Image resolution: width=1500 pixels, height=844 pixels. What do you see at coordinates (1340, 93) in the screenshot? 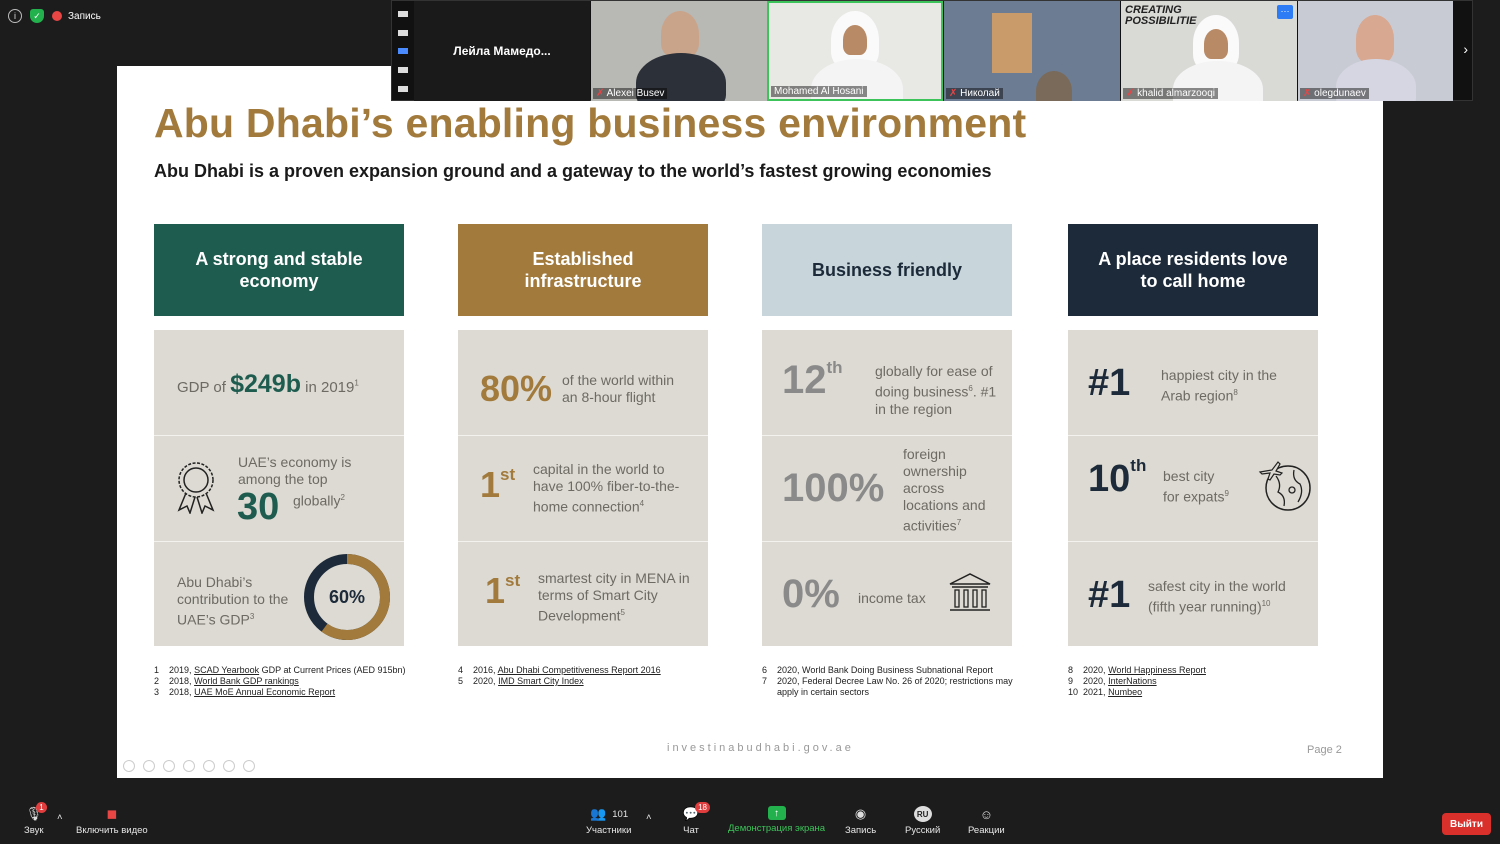
I see `participant-name: olegdunaev` at bounding box center [1340, 93].